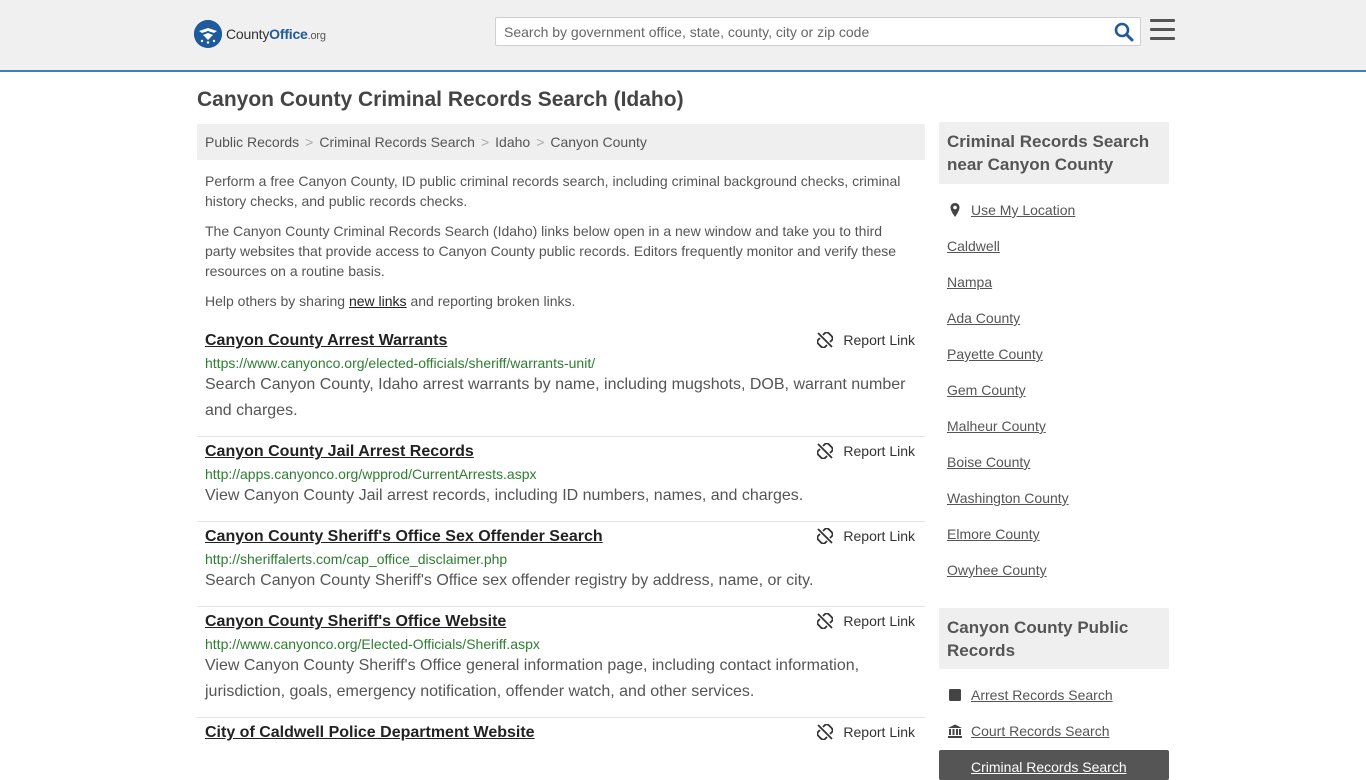  Describe the element at coordinates (955, 731) in the screenshot. I see `courthouse-icon` at that location.